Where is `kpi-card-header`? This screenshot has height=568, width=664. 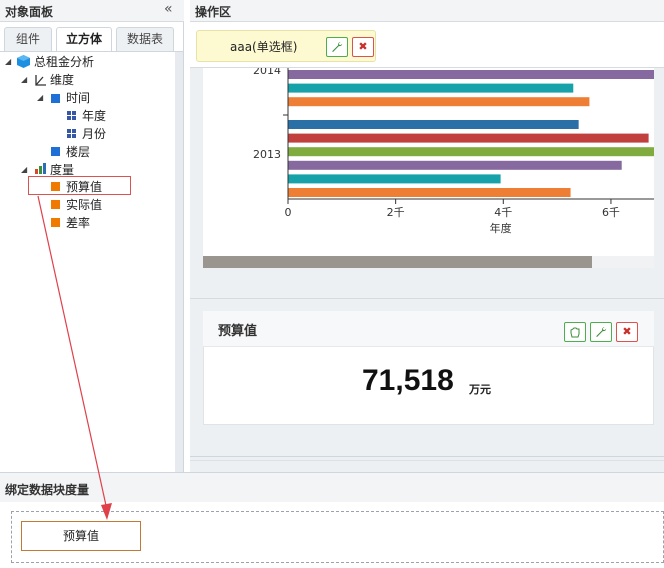
kpi-card-header is located at coordinates (428, 329).